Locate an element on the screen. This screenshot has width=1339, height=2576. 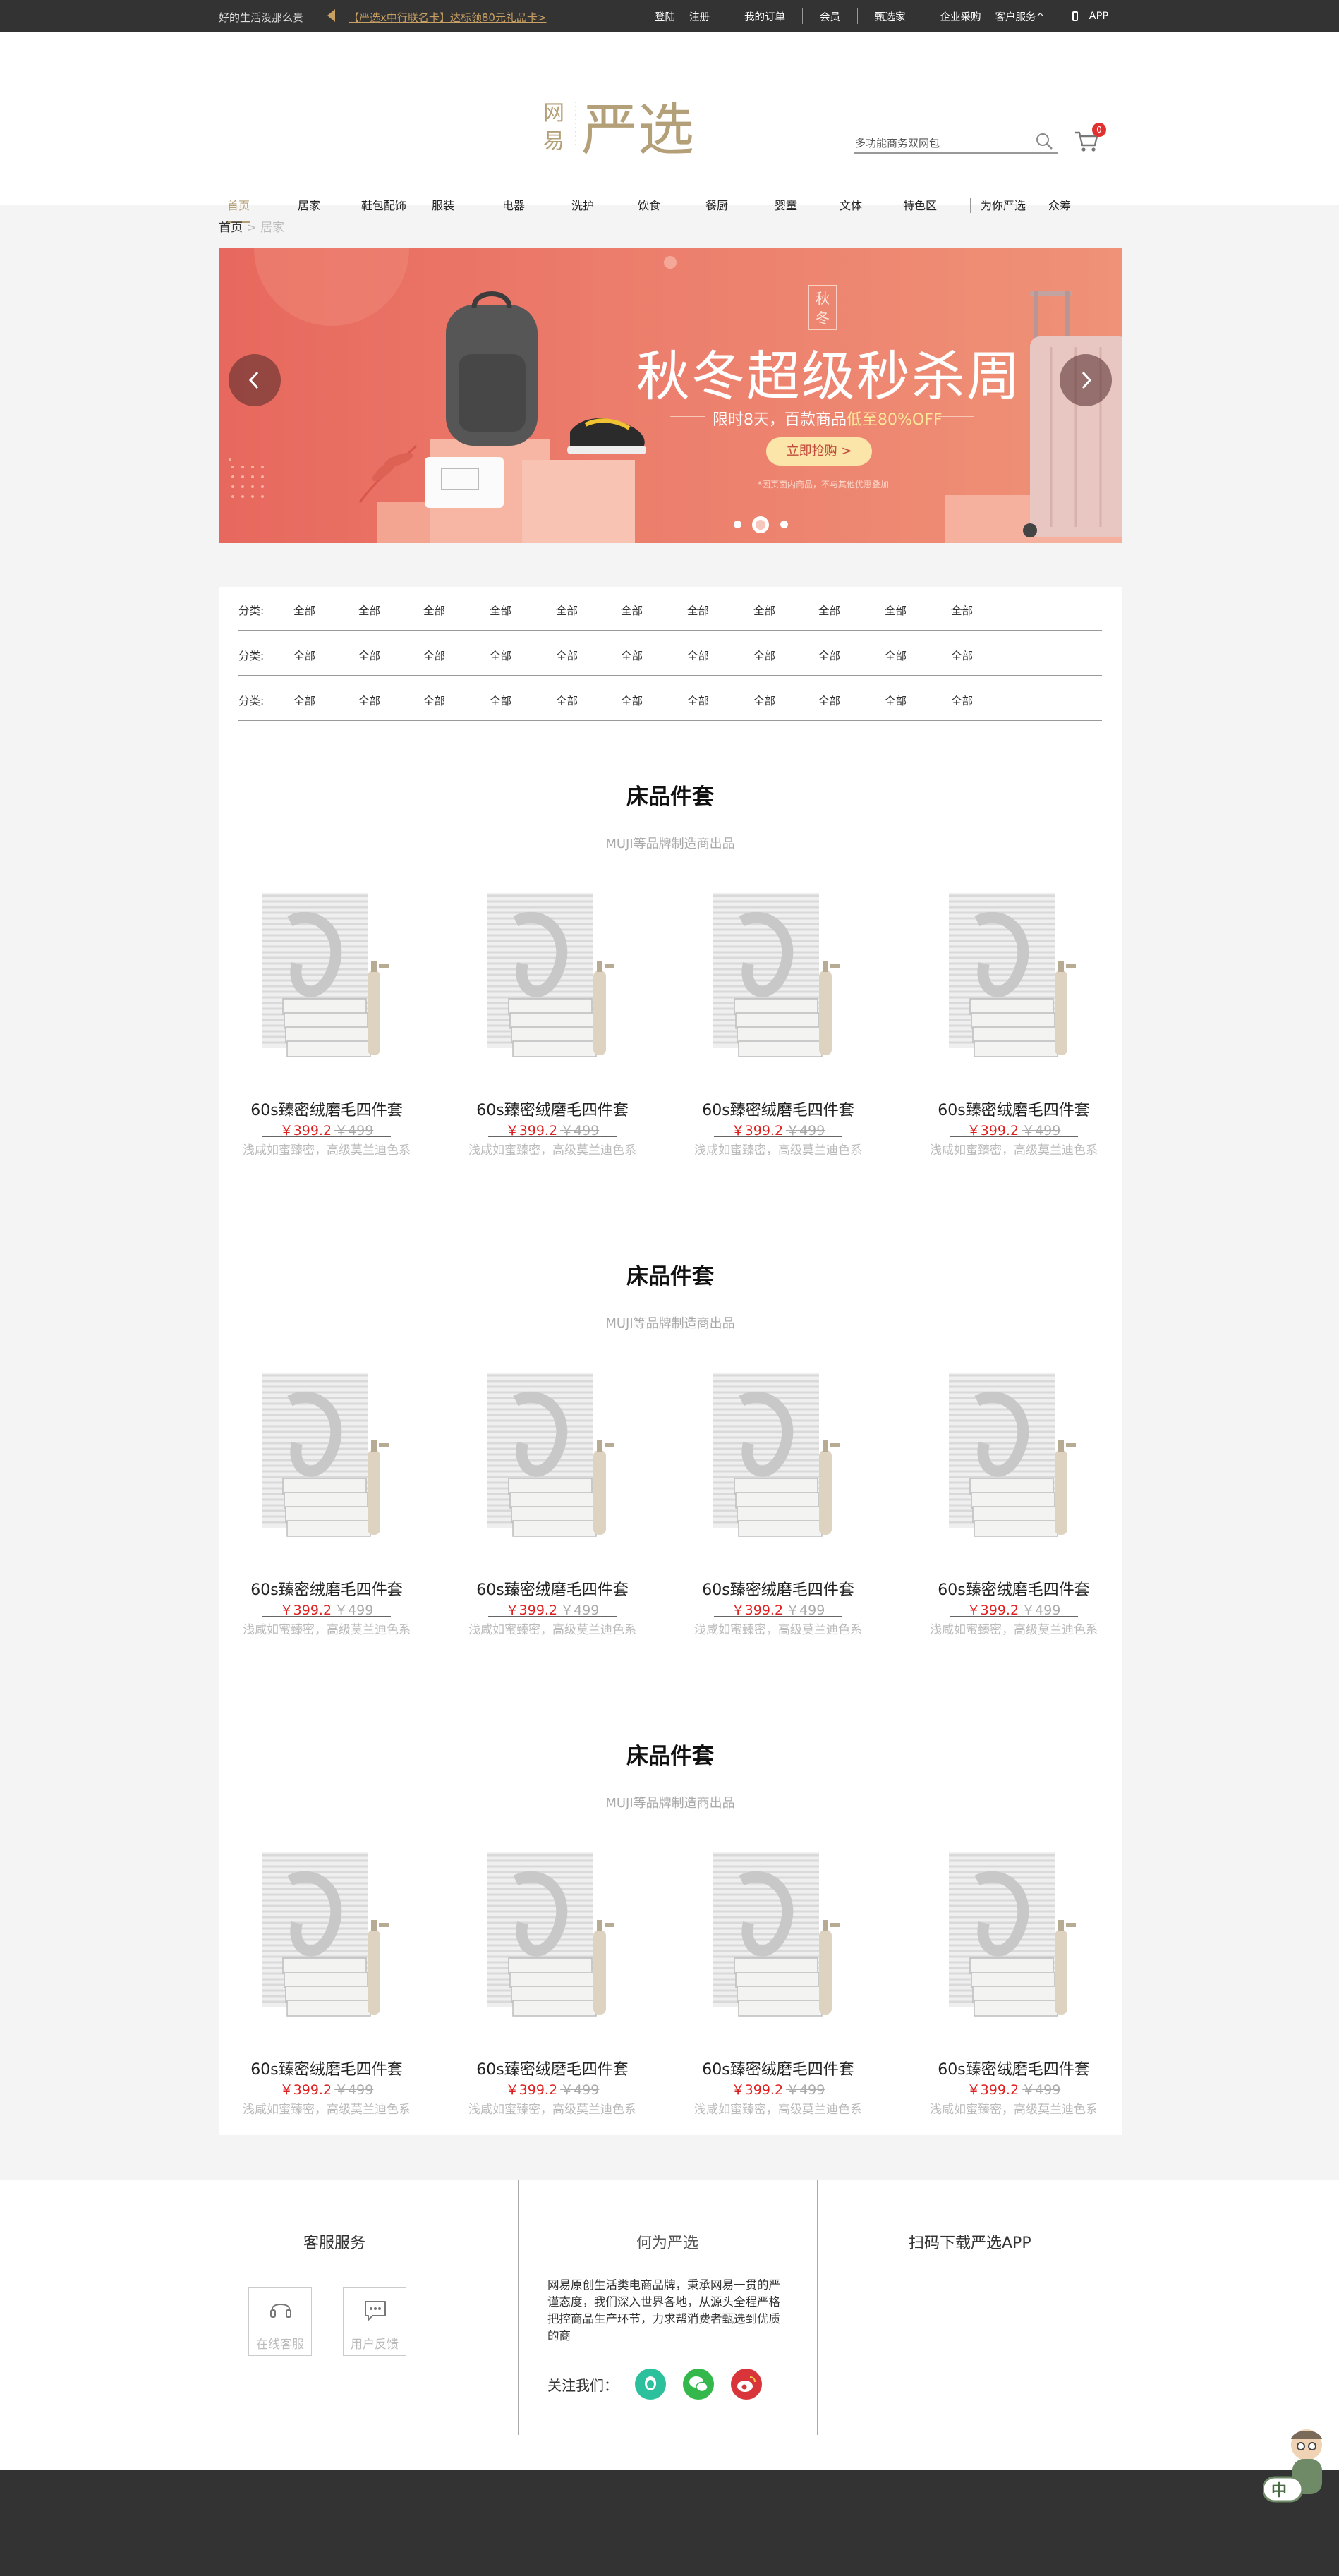
search-box: 多功能商务双网包 is located at coordinates (956, 142).